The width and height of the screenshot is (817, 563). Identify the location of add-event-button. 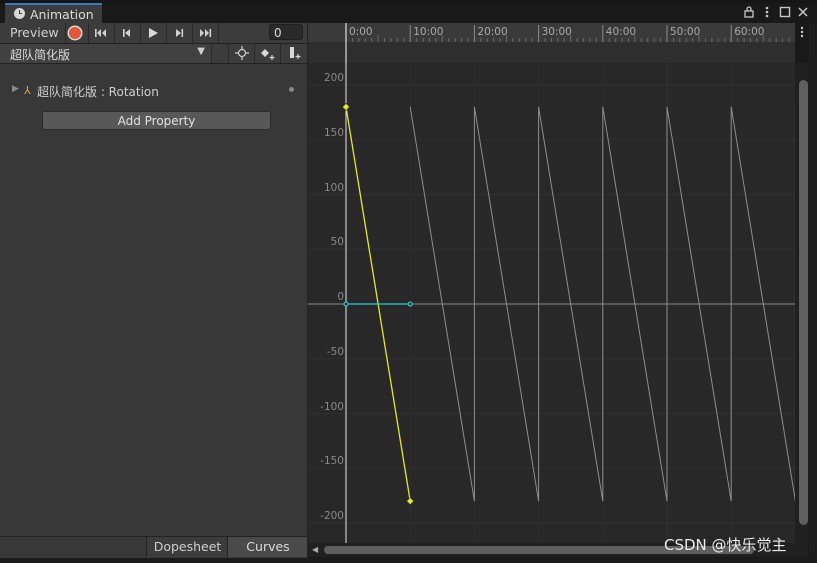
(293, 53).